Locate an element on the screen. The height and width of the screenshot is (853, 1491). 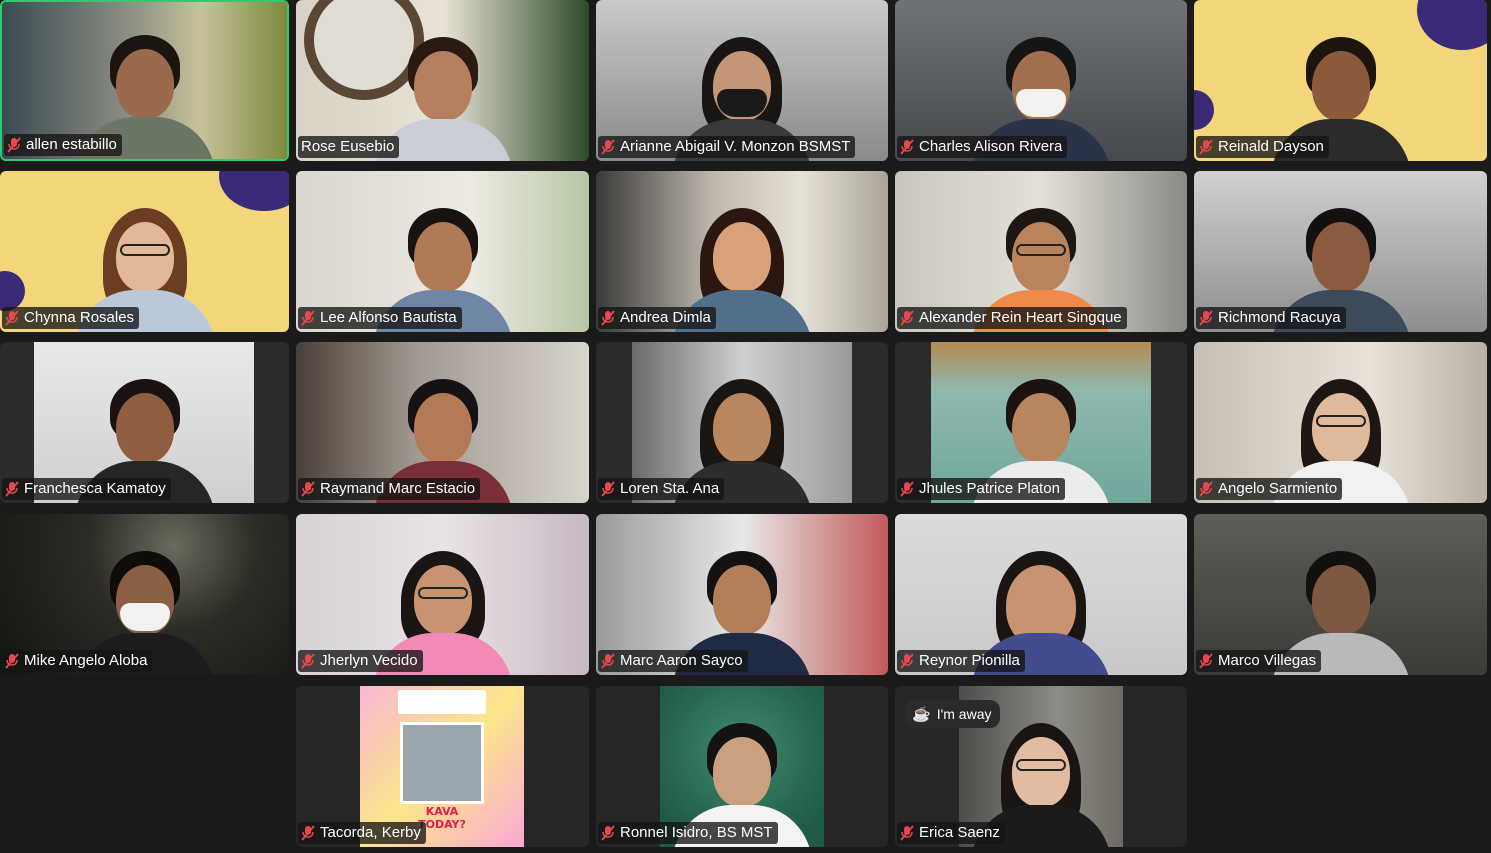
participant-name-label: Alexander Rein Heart Singque is located at coordinates (1012, 318).